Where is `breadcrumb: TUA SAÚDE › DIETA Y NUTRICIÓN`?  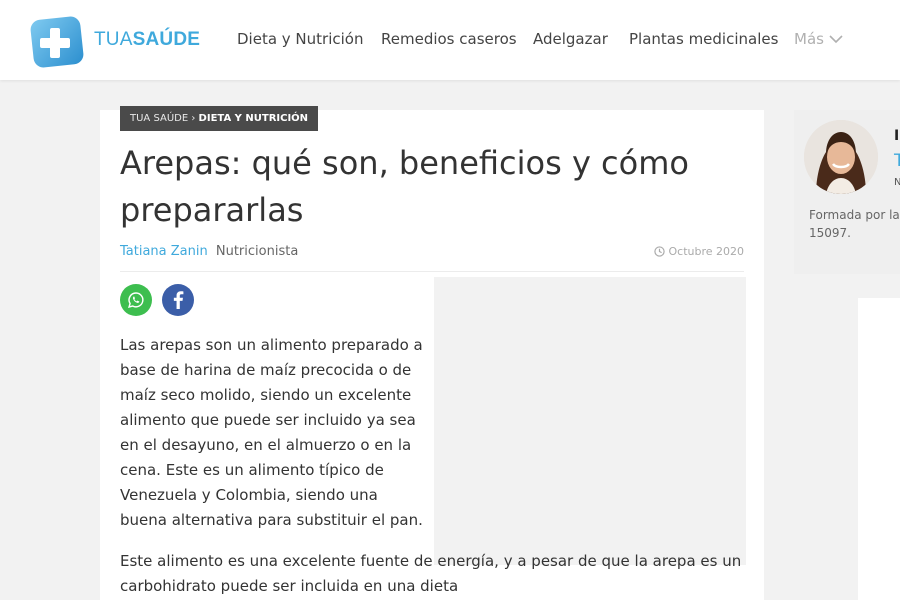 breadcrumb: TUA SAÚDE › DIETA Y NUTRICIÓN is located at coordinates (219, 118).